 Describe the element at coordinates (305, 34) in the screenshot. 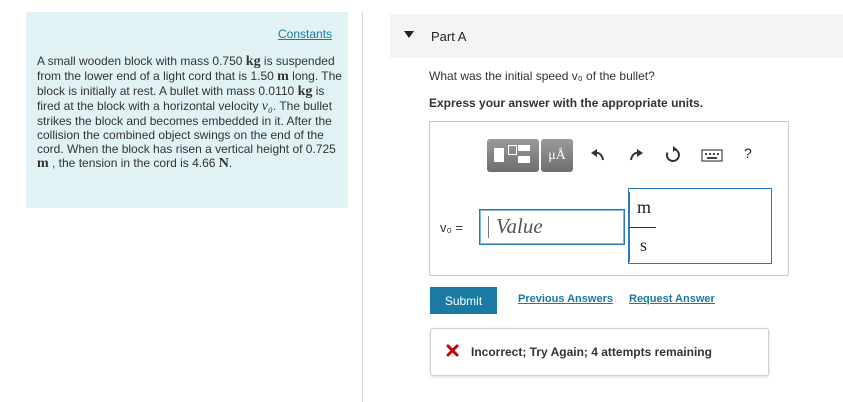

I see `constants-link: Constants` at that location.